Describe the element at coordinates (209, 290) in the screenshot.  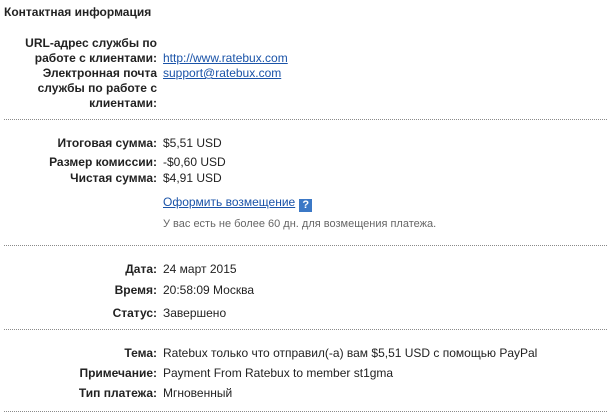
I see `time-value: 20:58:09 Москва` at that location.